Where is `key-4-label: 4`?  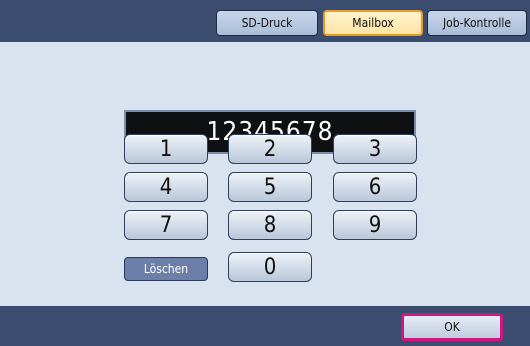
key-4-label: 4 is located at coordinates (166, 187).